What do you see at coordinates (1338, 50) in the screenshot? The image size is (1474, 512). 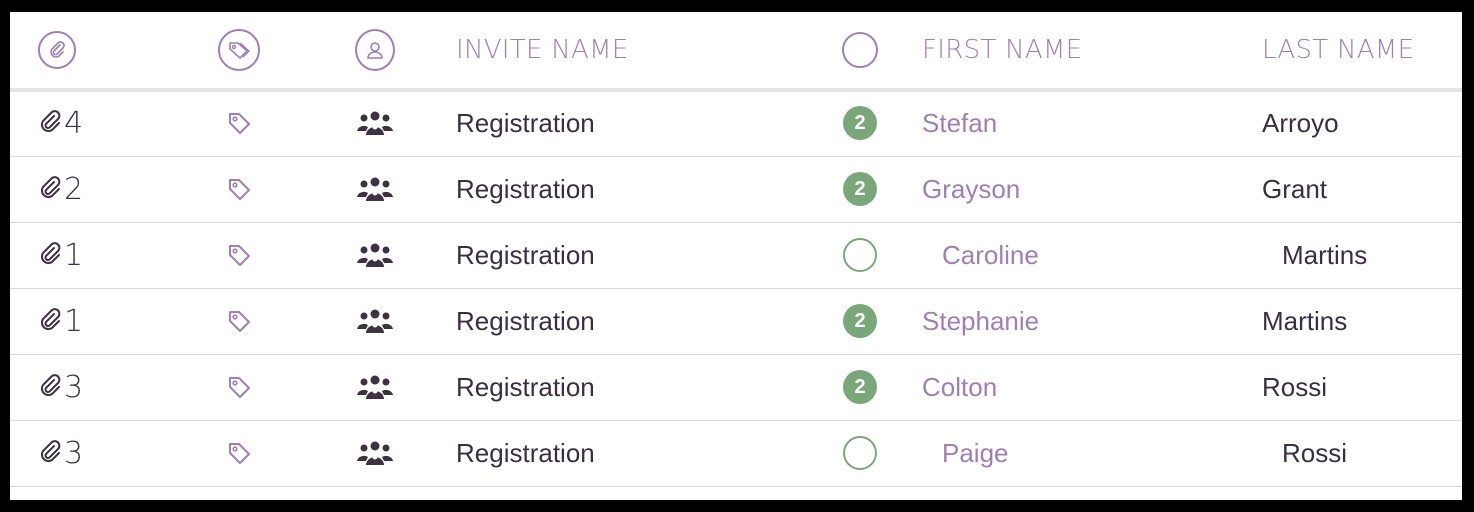 I see `header-last-name: LAST NAME` at bounding box center [1338, 50].